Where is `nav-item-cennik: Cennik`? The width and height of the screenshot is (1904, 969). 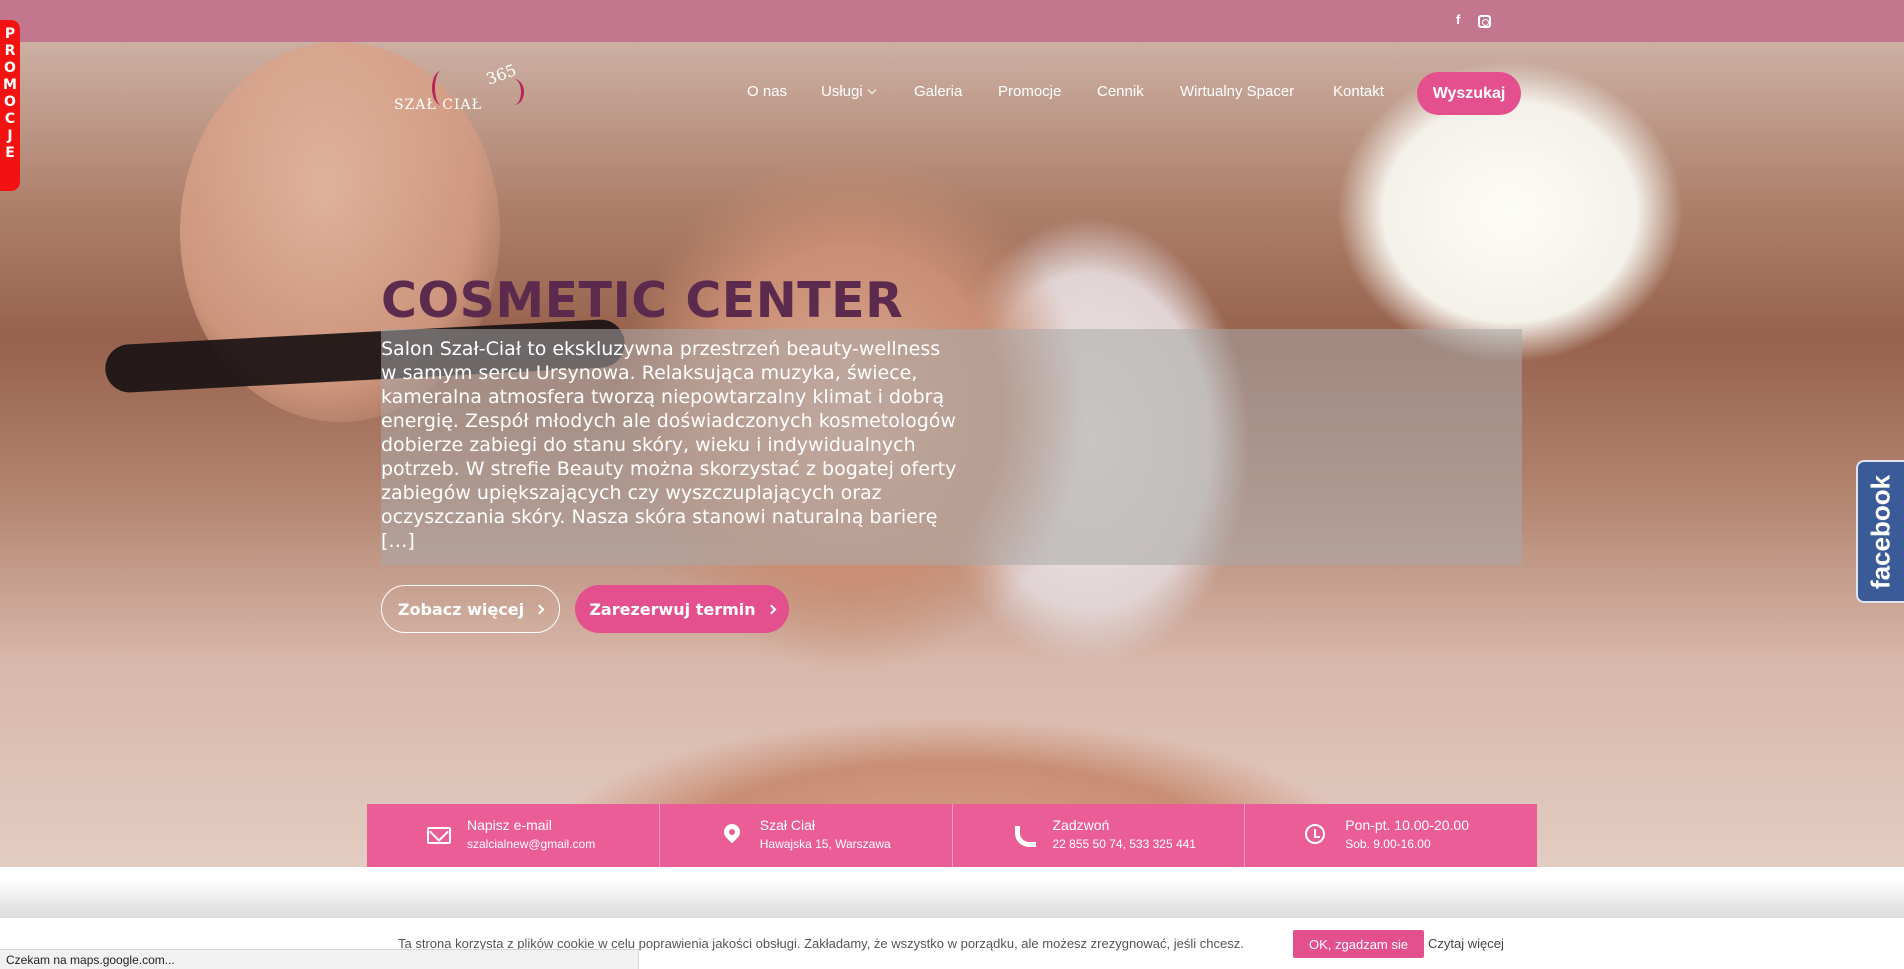 nav-item-cennik: Cennik is located at coordinates (1120, 91).